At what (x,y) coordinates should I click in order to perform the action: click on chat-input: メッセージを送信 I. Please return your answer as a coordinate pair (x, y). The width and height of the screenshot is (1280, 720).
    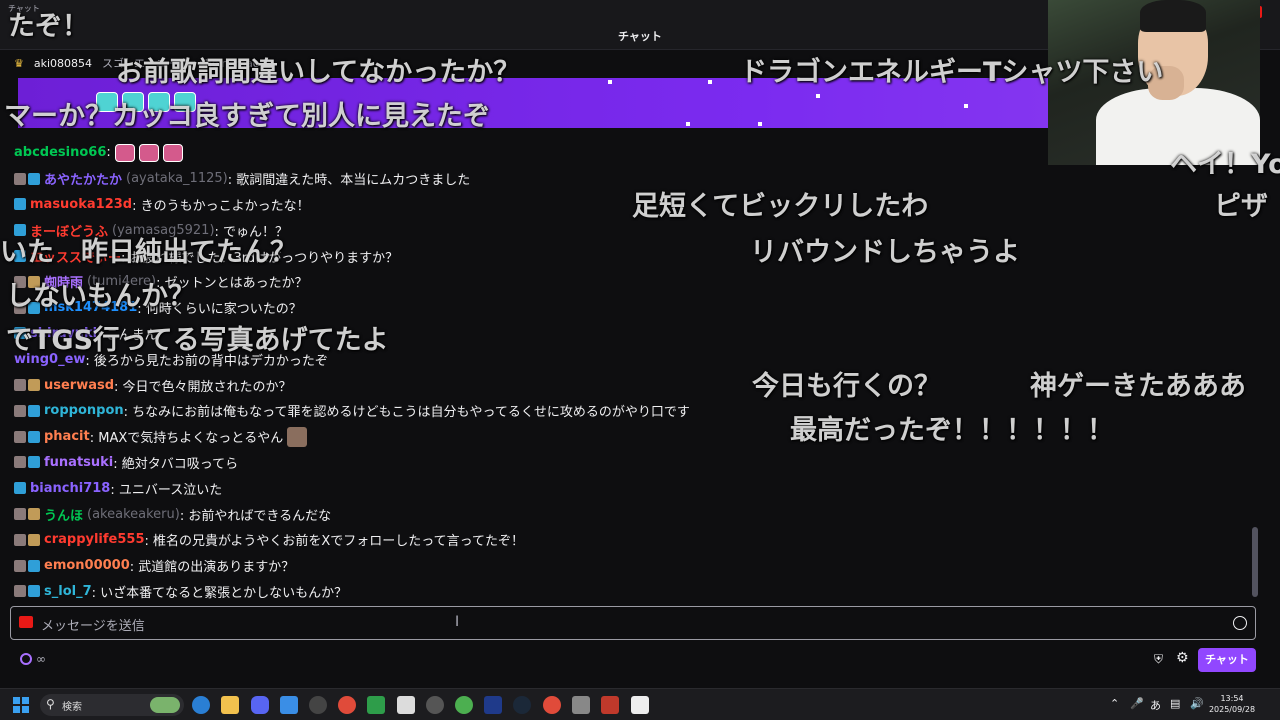
    Looking at the image, I should click on (633, 623).